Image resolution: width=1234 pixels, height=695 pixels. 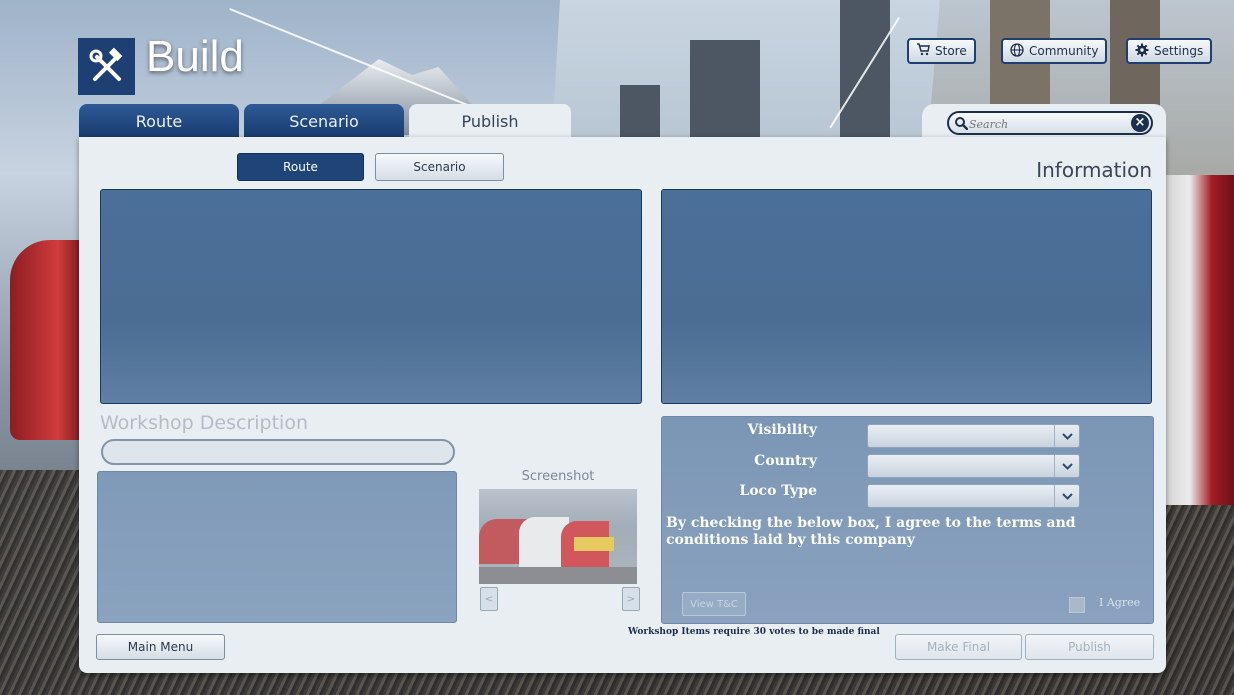 I want to click on gear-icon, so click(x=1142, y=51).